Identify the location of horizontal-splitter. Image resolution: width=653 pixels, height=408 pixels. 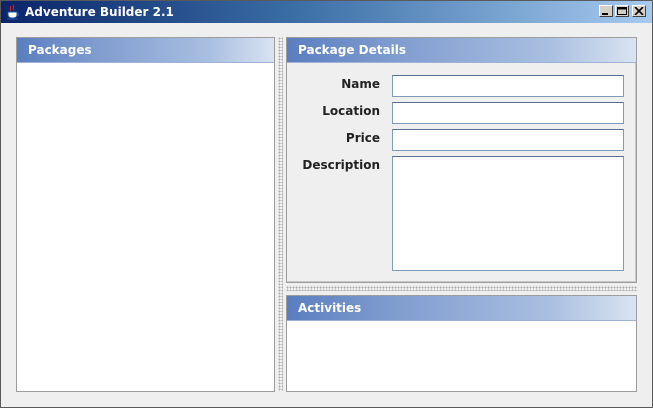
(461, 288).